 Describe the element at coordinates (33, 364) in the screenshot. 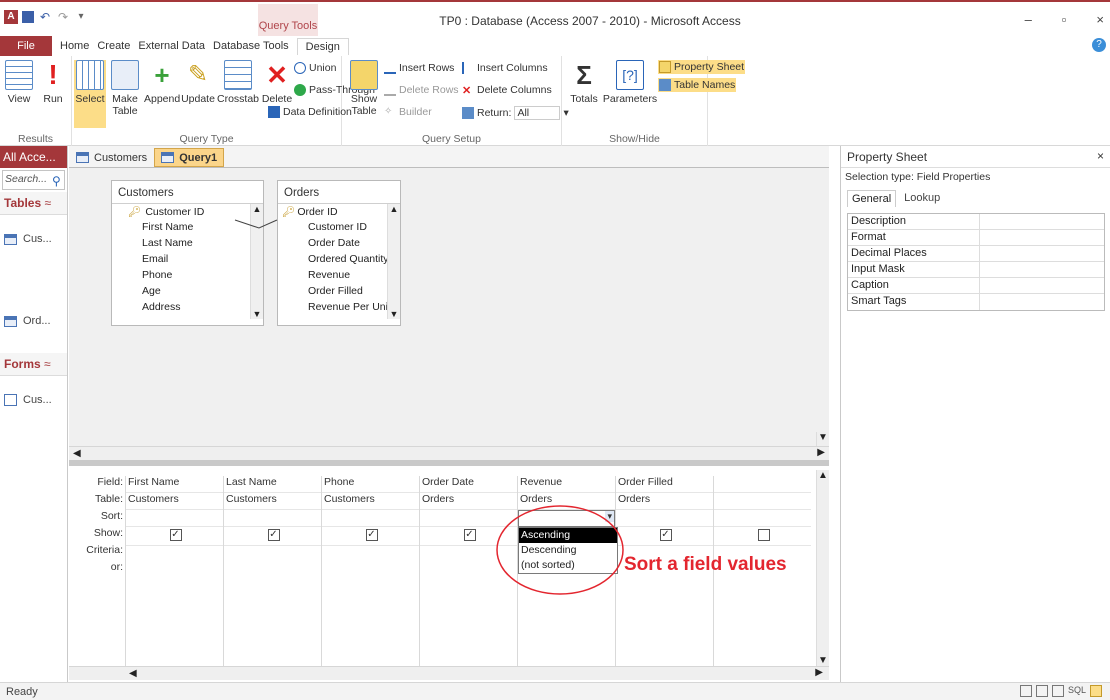

I see `nav-group-forms: Forms ≈` at that location.